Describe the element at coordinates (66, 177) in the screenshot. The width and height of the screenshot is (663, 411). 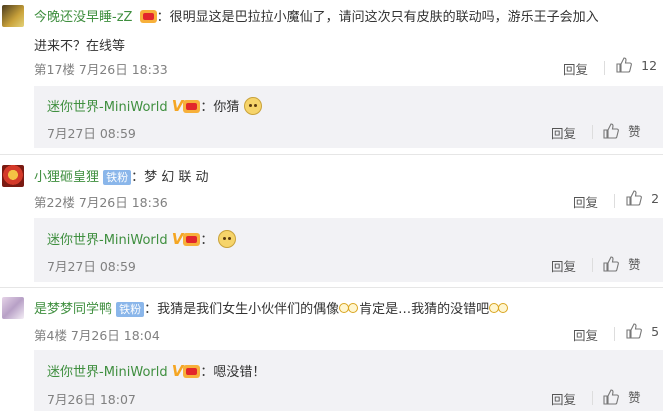
I see `comment-username: 小狸砸皇狸` at that location.